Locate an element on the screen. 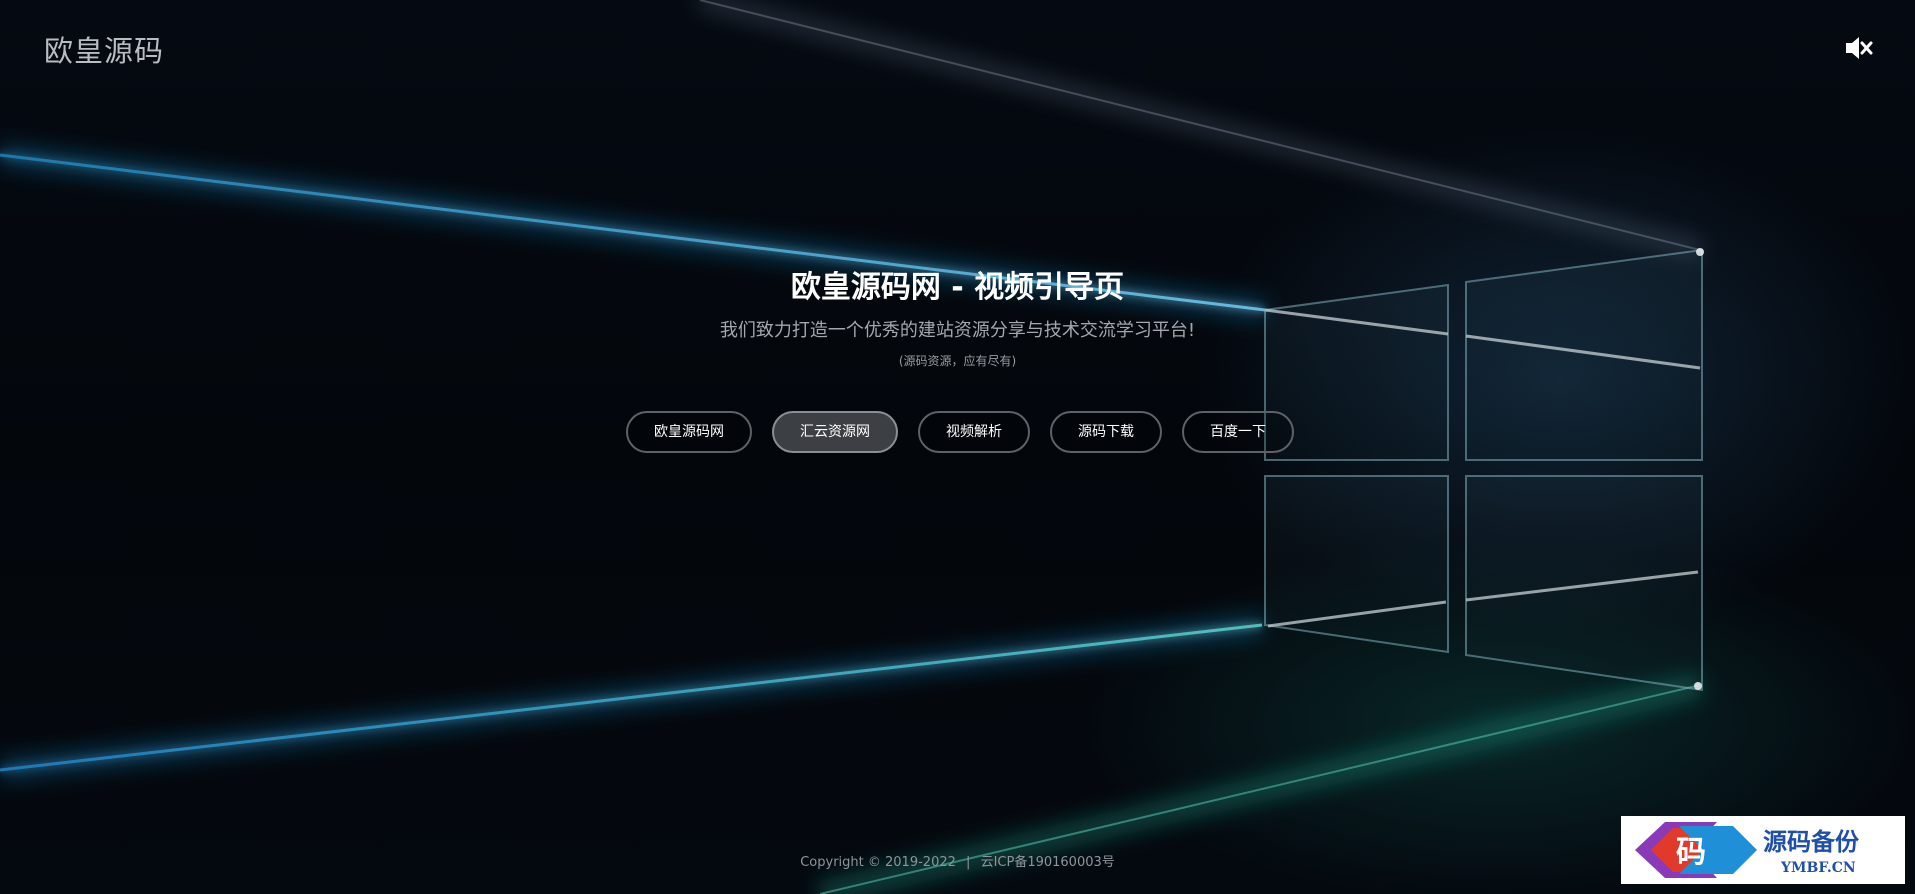 This screenshot has width=1915, height=894. watermark-logo: 码 源码备份 YMBF.CN is located at coordinates (1763, 850).